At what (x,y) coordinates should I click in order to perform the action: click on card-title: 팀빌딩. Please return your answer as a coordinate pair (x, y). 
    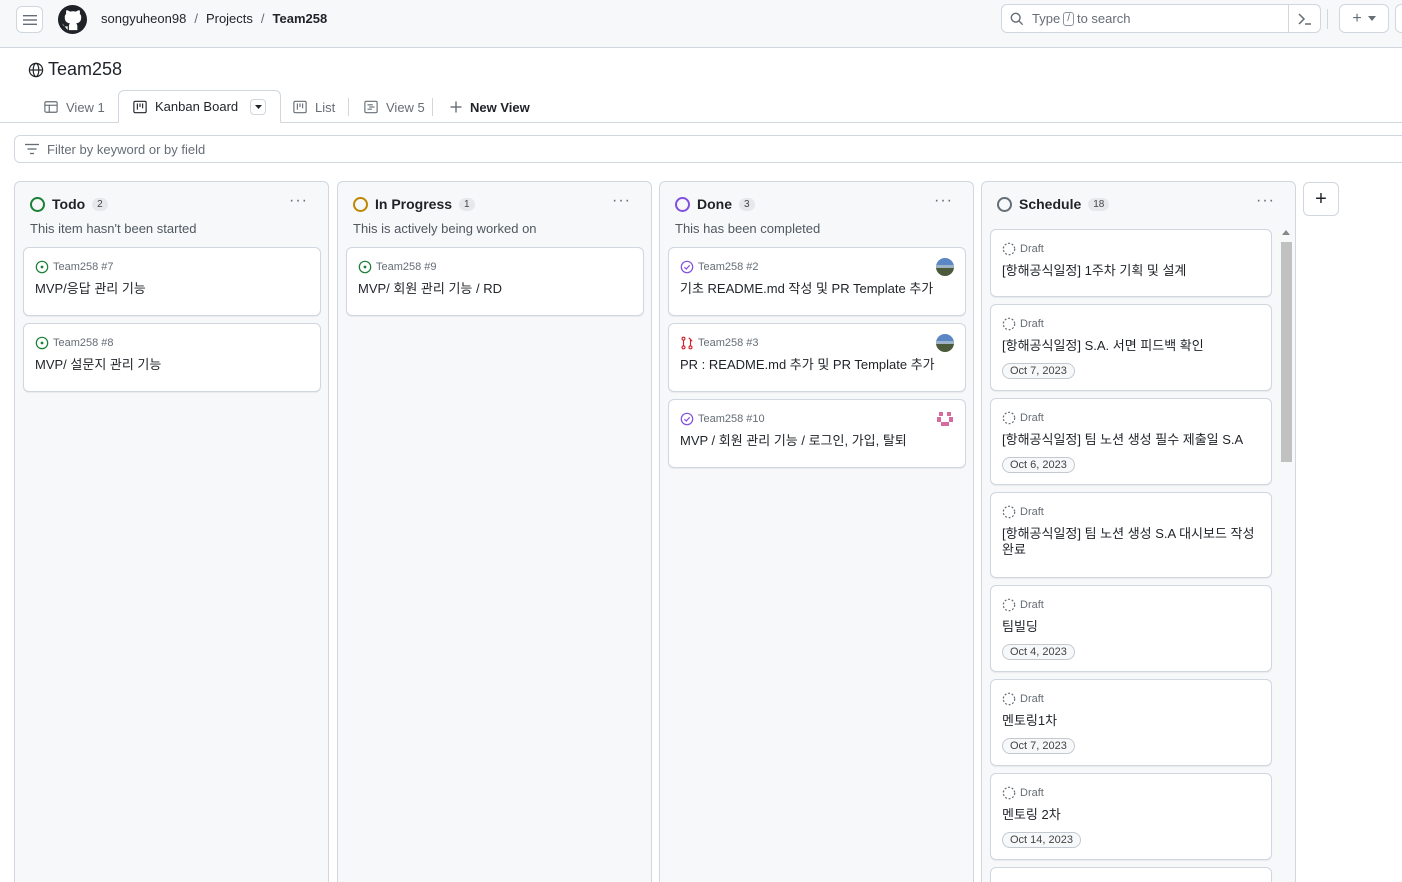
    Looking at the image, I should click on (1128, 627).